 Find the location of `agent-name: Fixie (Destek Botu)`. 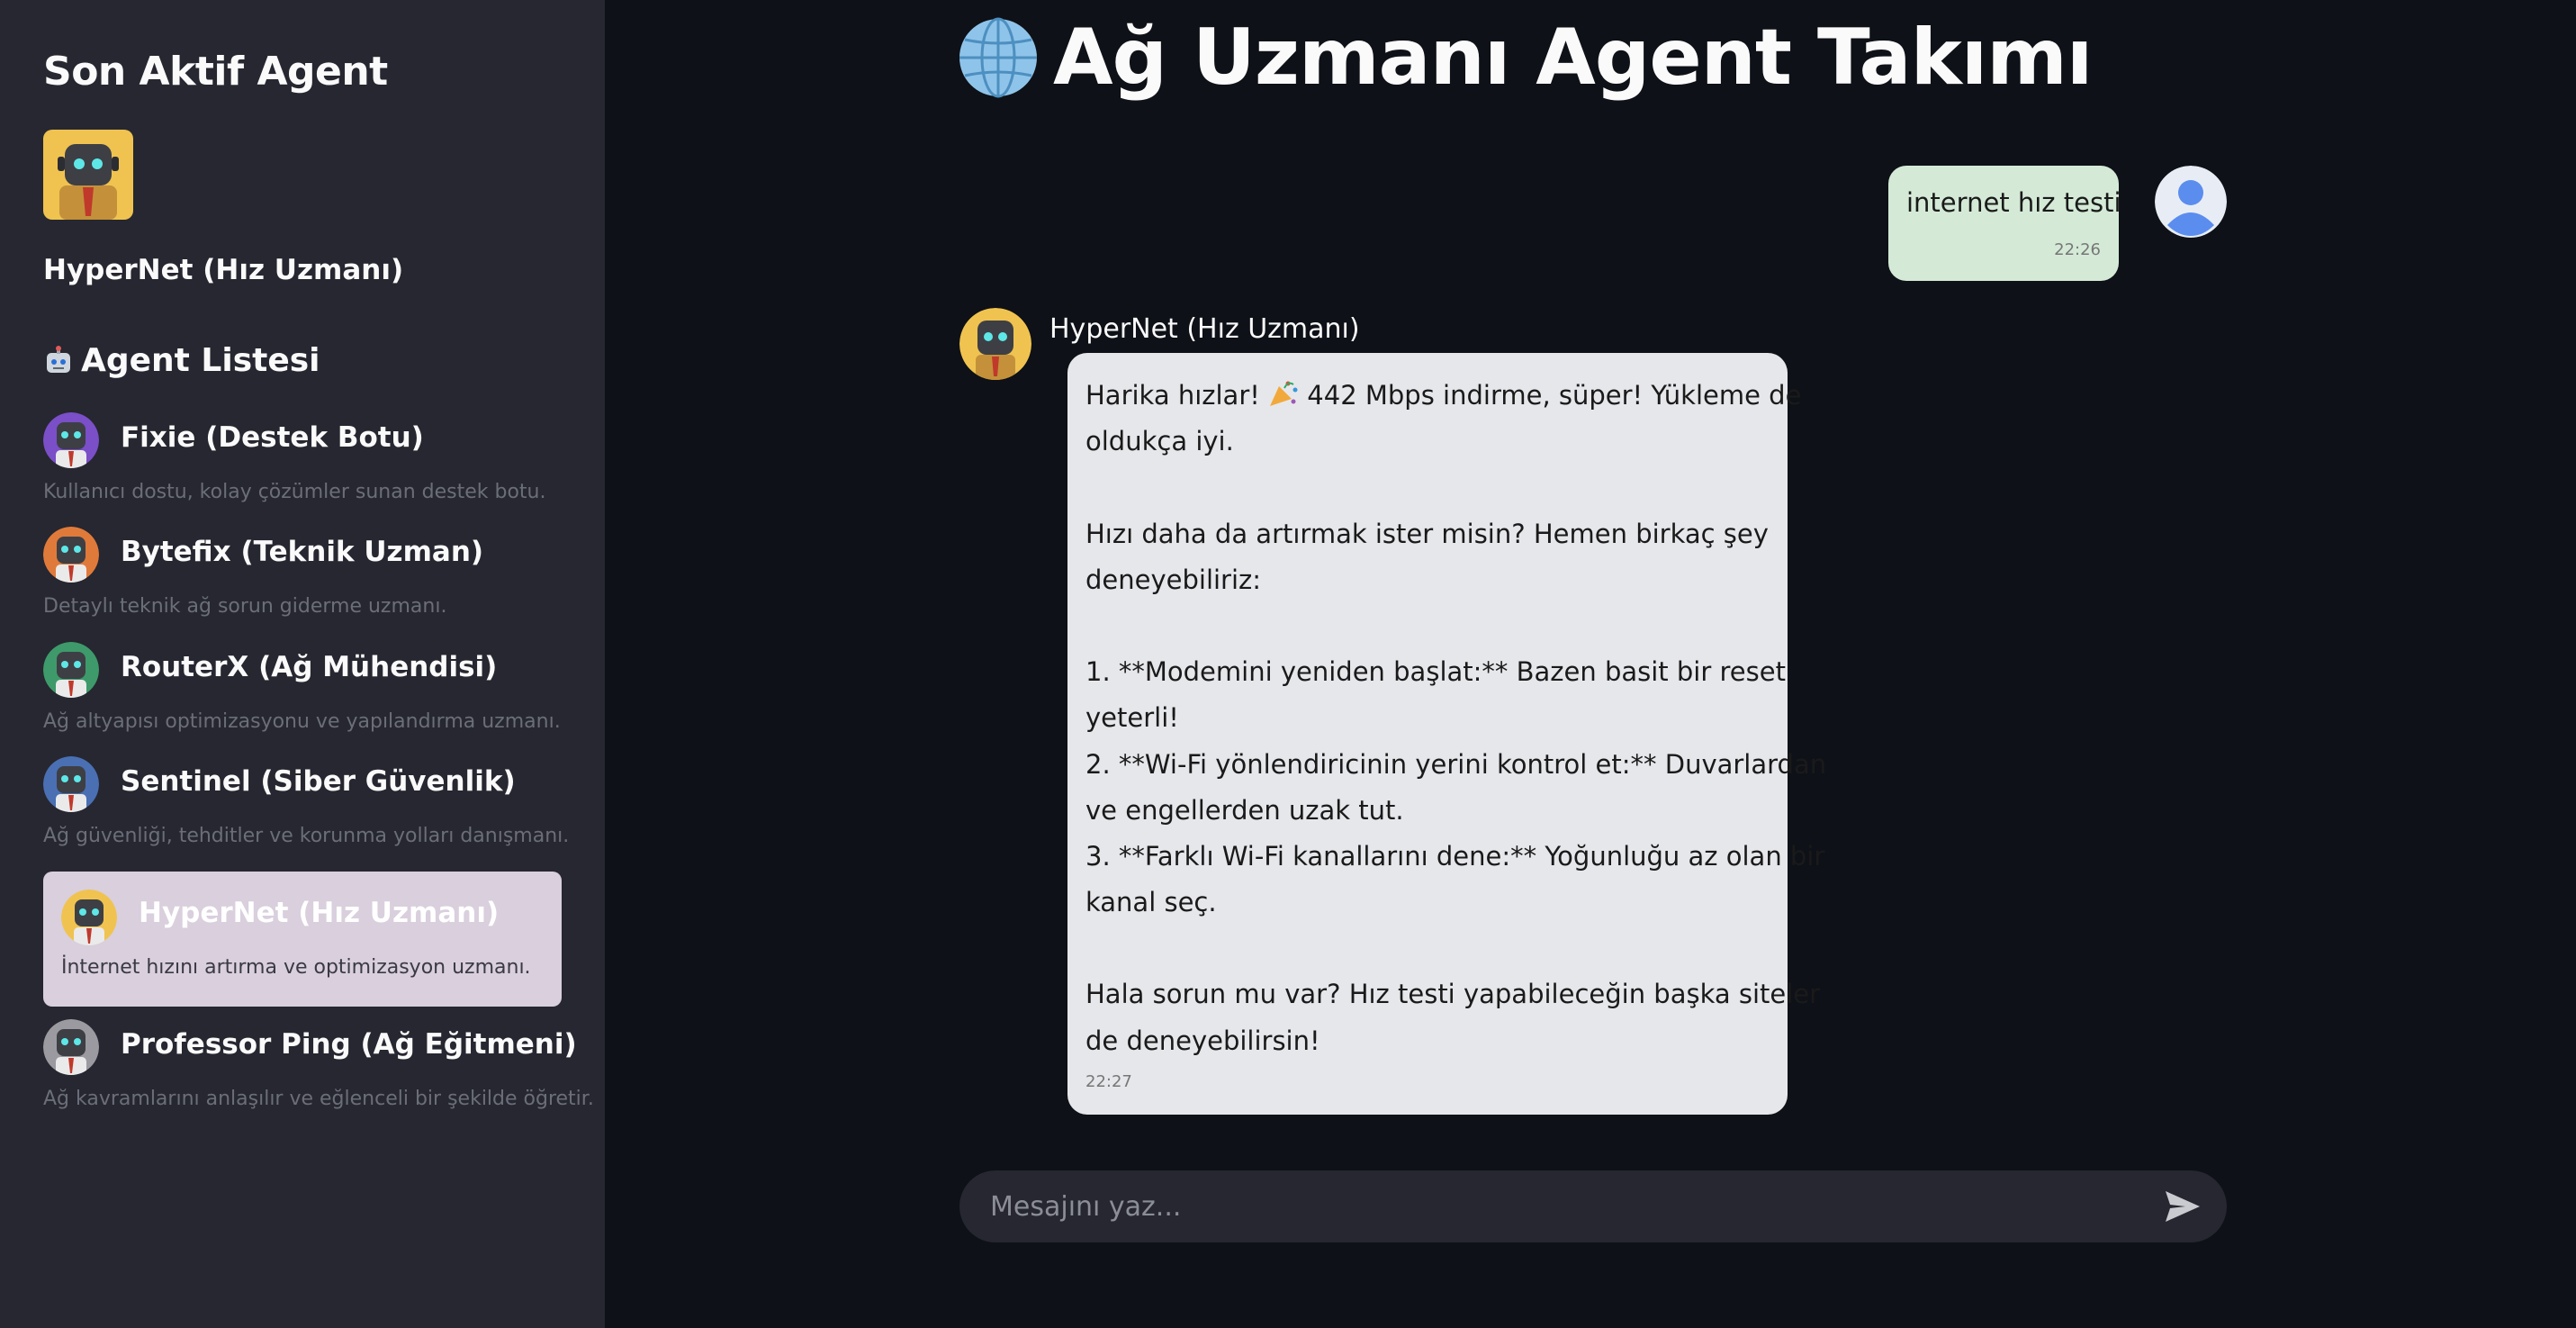

agent-name: Fixie (Destek Botu) is located at coordinates (272, 437).